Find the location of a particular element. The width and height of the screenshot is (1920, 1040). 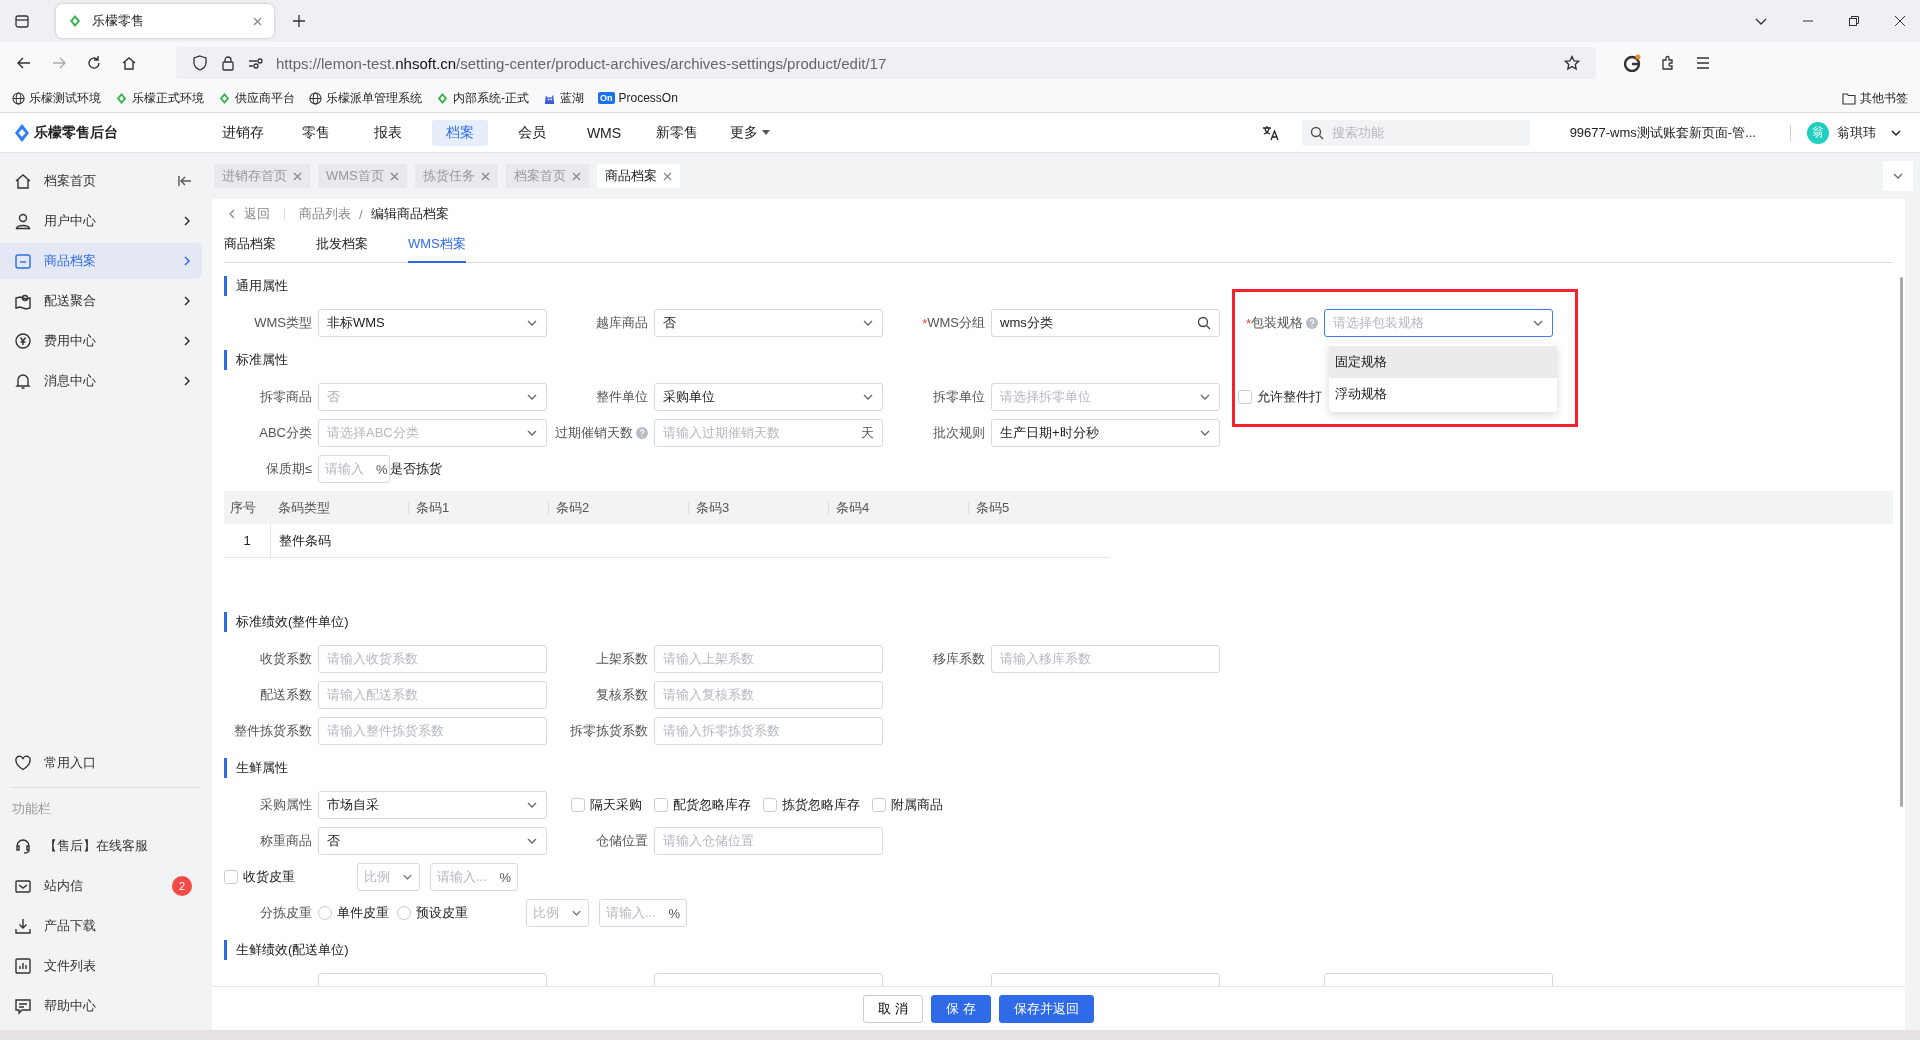

reload-icon is located at coordinates (94, 63).